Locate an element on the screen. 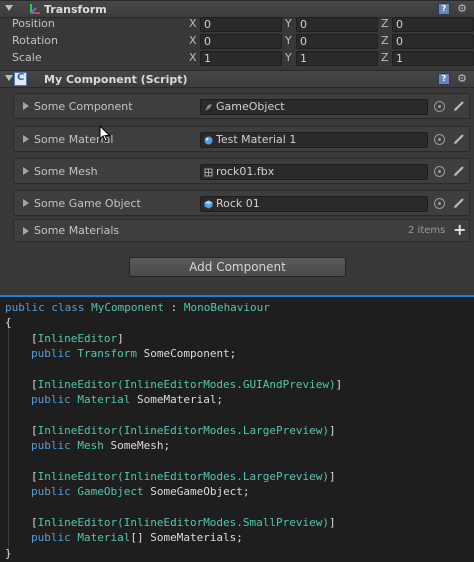 The width and height of the screenshot is (474, 562). slot-some-mesh: Some Mesh rock01.fbx is located at coordinates (241, 171).